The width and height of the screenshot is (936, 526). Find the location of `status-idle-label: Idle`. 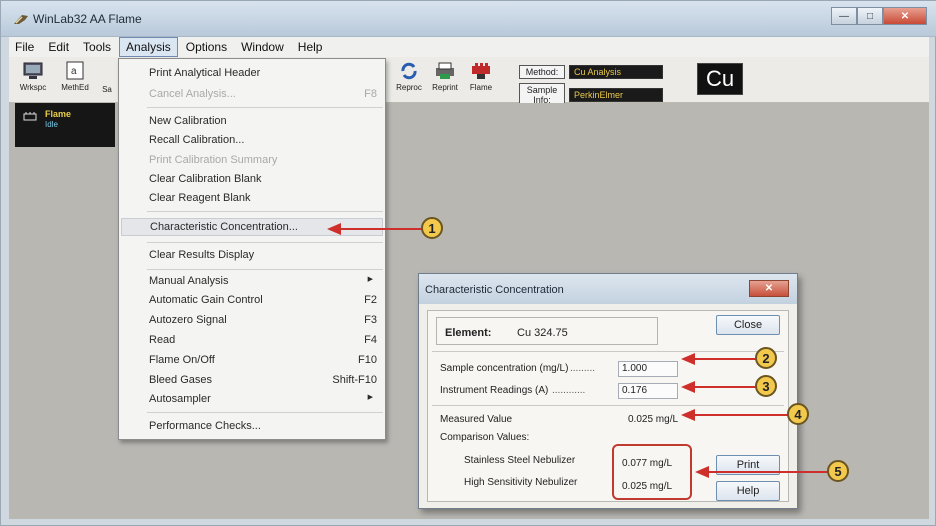

status-idle-label: Idle is located at coordinates (51, 124).